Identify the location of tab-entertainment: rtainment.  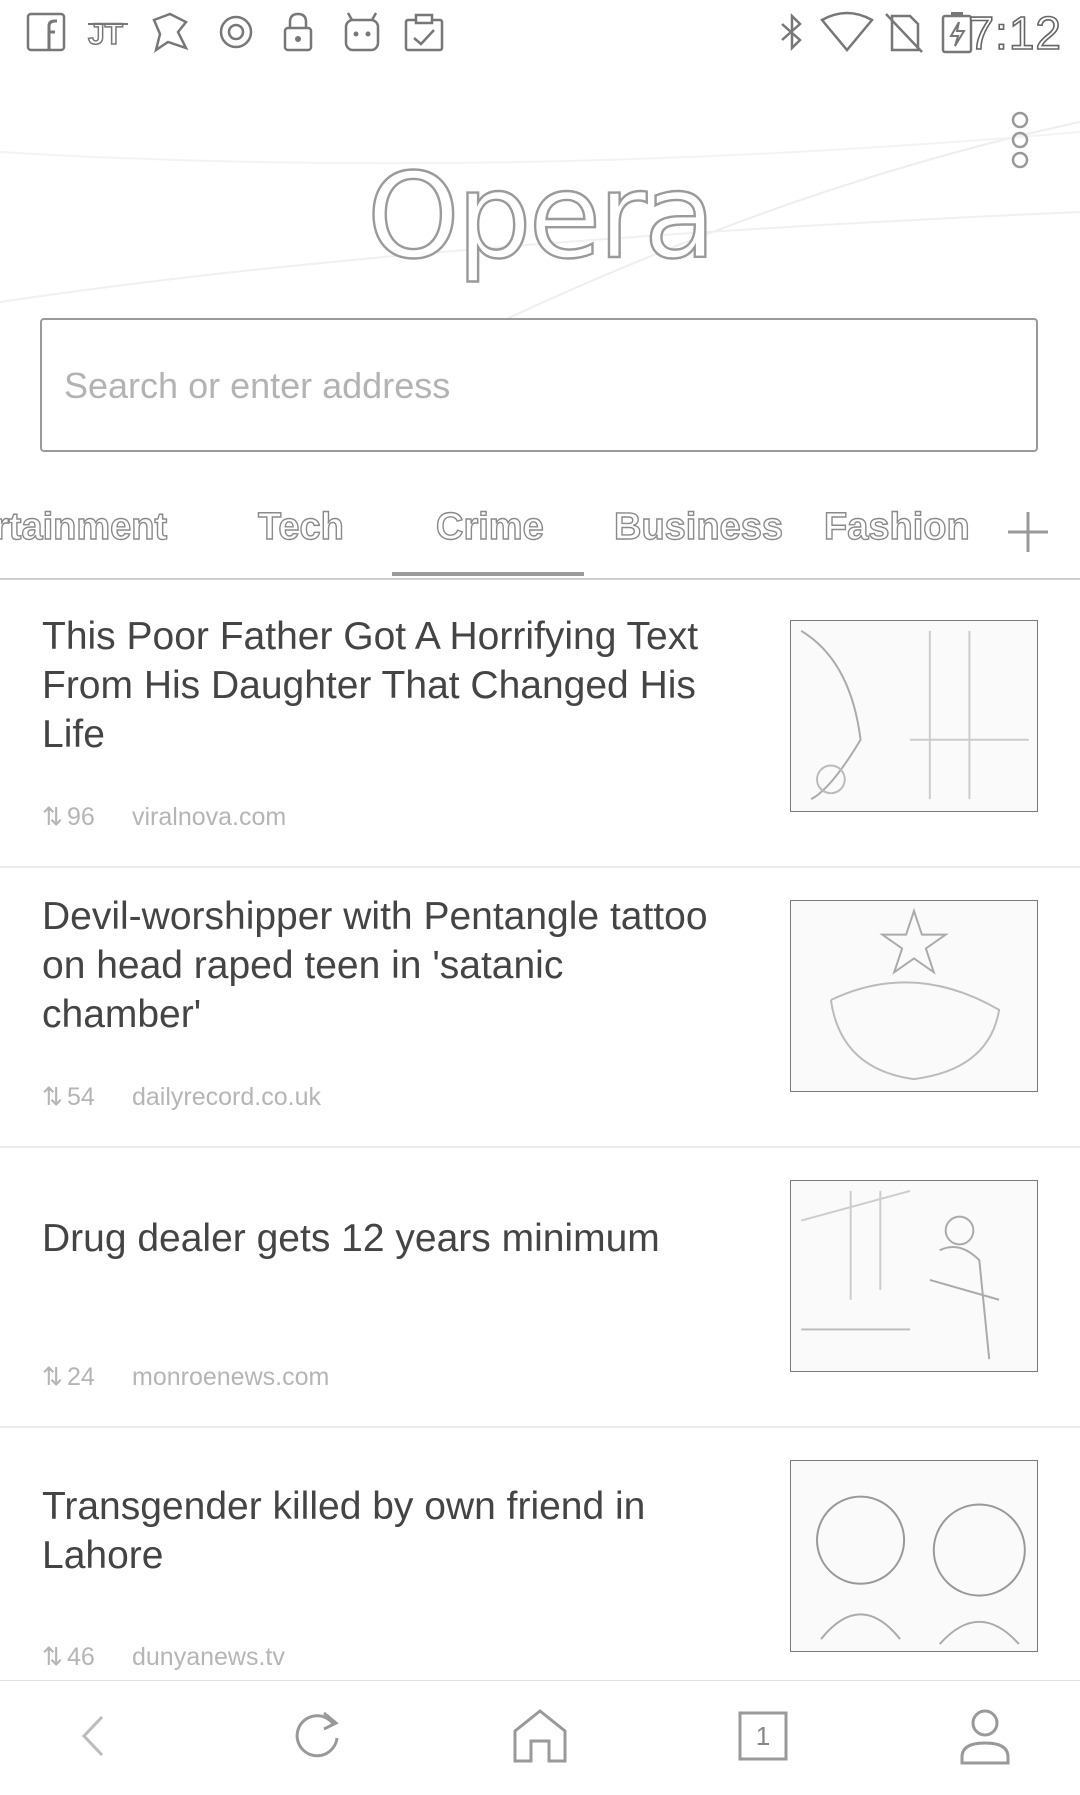
(84, 527).